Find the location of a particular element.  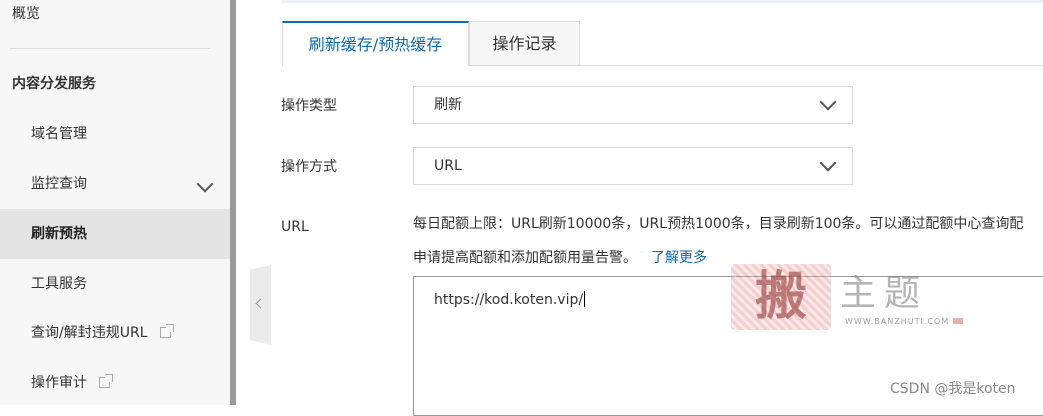

text-caret is located at coordinates (585, 299).